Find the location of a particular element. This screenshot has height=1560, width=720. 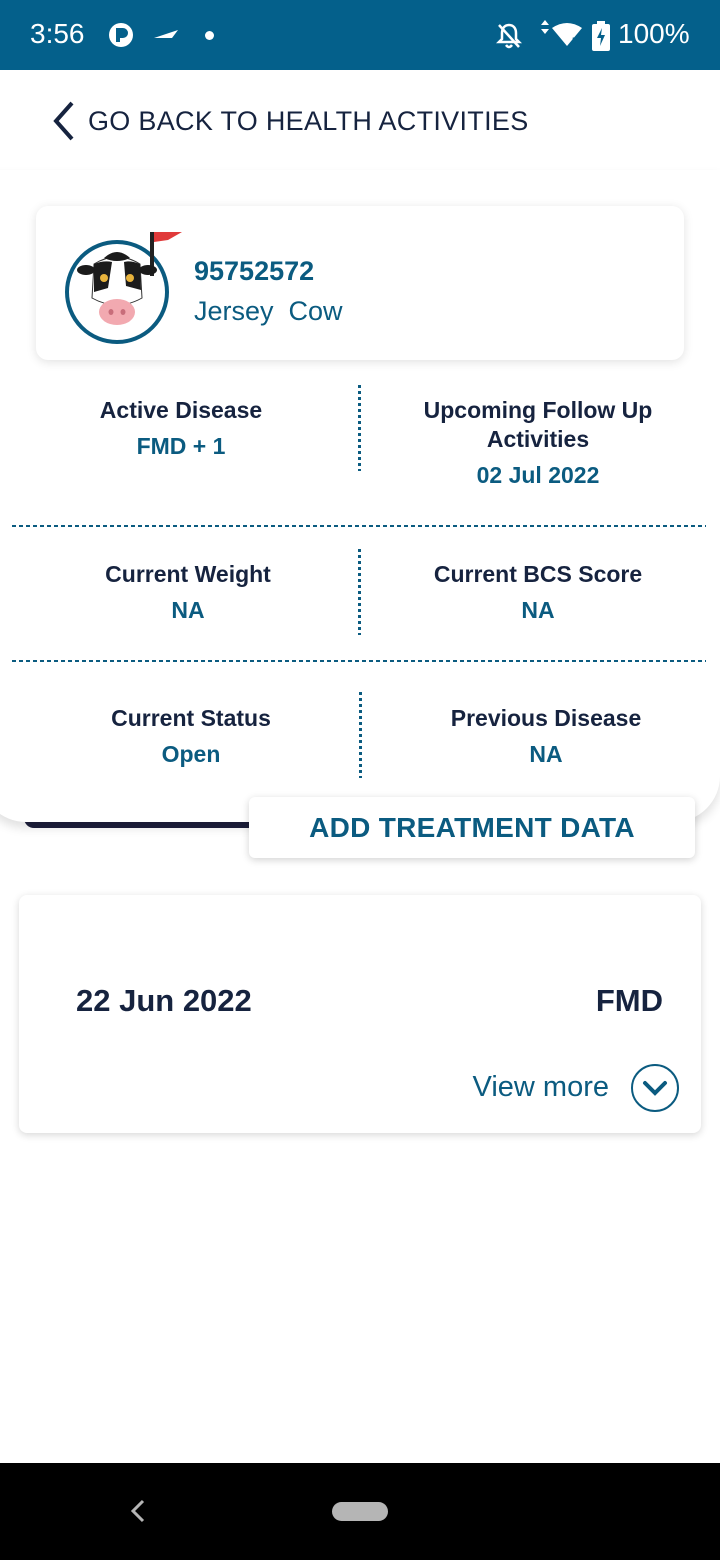

cow-icon is located at coordinates (123, 288).